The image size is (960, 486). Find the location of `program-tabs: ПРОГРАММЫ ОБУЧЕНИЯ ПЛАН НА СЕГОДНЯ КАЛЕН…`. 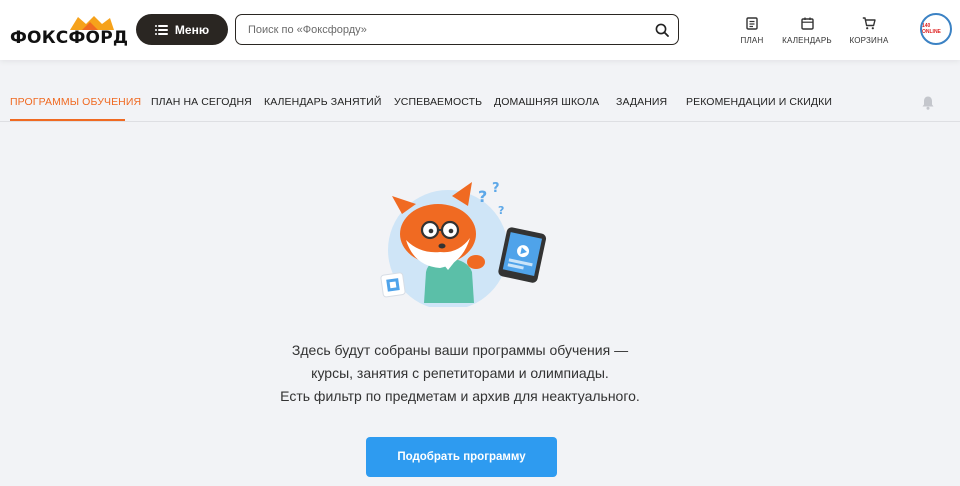

program-tabs: ПРОГРАММЫ ОБУЧЕНИЯ ПЛАН НА СЕГОДНЯ КАЛЕН… is located at coordinates (480, 102).